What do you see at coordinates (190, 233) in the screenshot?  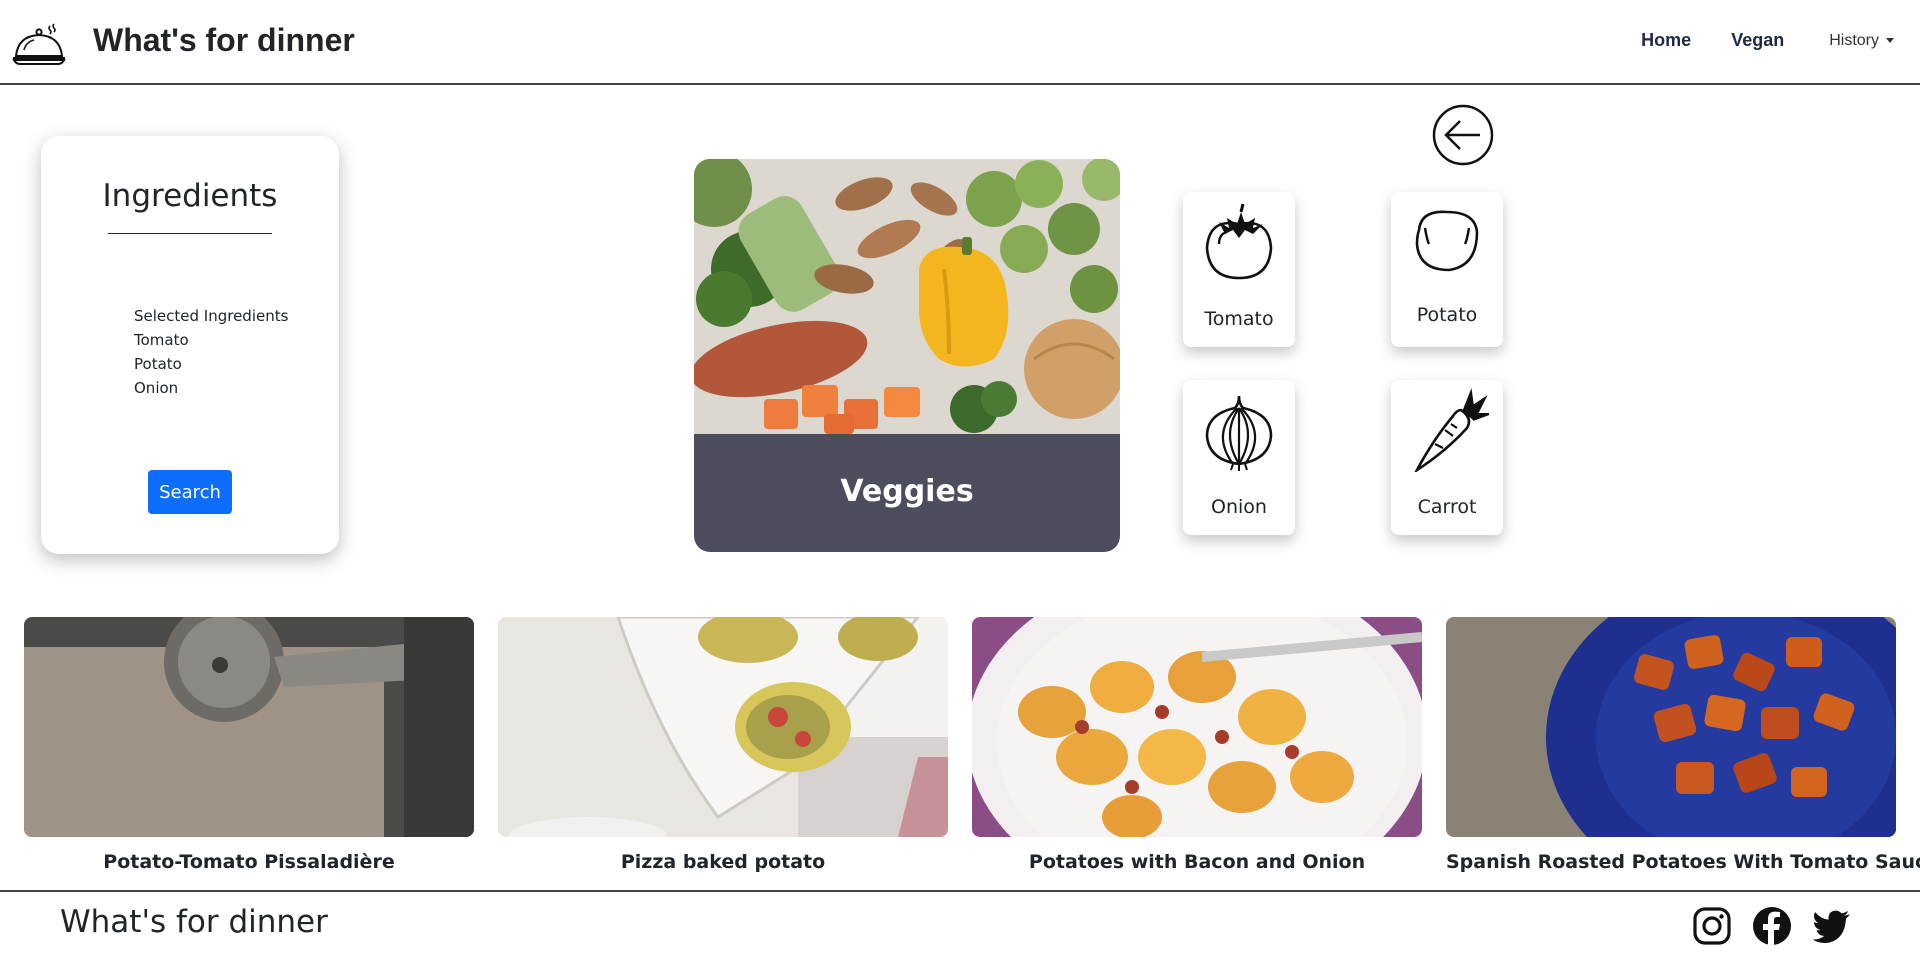 I see `title-divider` at bounding box center [190, 233].